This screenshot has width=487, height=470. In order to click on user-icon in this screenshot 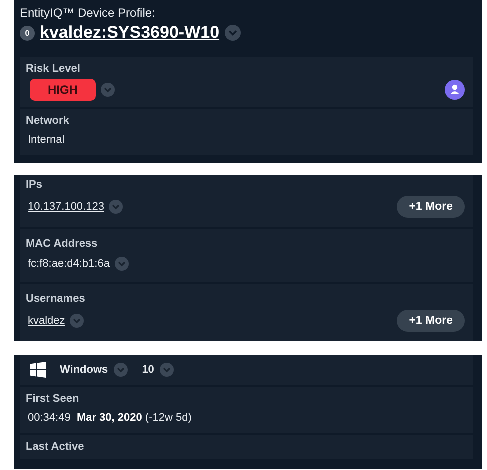, I will do `click(455, 90)`.